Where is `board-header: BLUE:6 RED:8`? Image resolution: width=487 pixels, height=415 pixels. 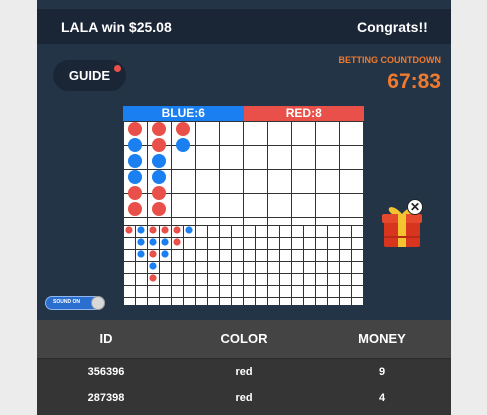 board-header: BLUE:6 RED:8 is located at coordinates (243, 113).